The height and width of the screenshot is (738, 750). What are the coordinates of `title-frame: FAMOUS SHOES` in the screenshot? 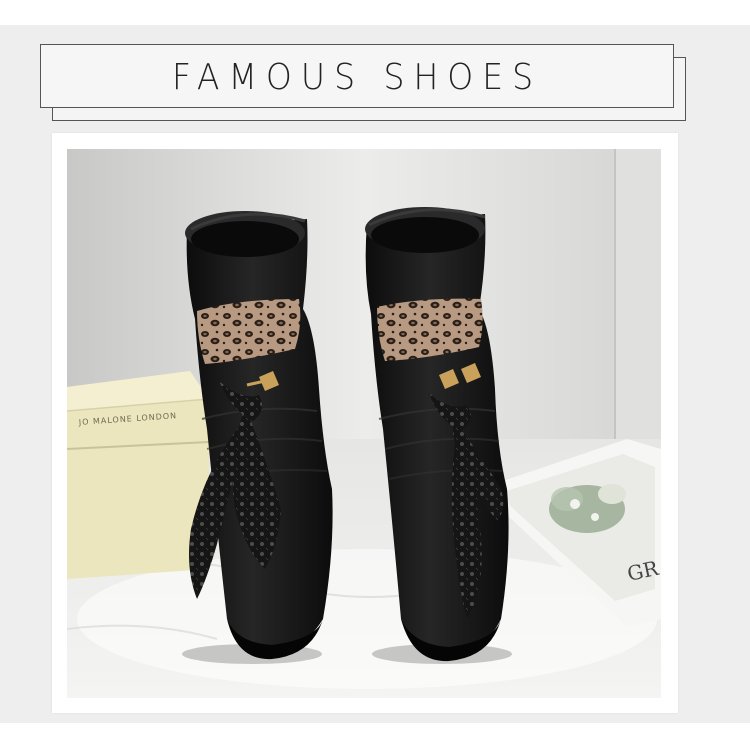 It's located at (357, 76).